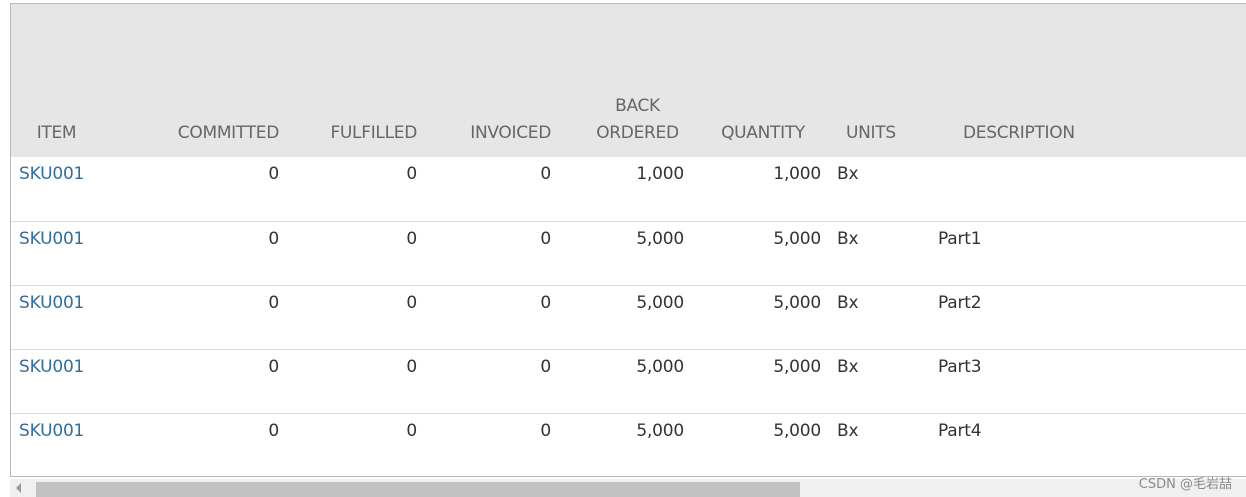 This screenshot has width=1246, height=497. I want to click on column-header-back-ordered-line2: ORDERED, so click(637, 133).